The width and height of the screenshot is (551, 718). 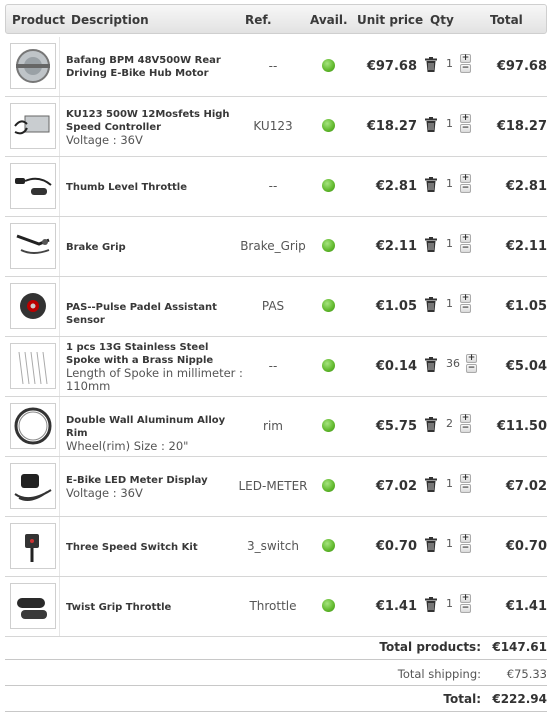 What do you see at coordinates (506, 20) in the screenshot?
I see `header-total: Total` at bounding box center [506, 20].